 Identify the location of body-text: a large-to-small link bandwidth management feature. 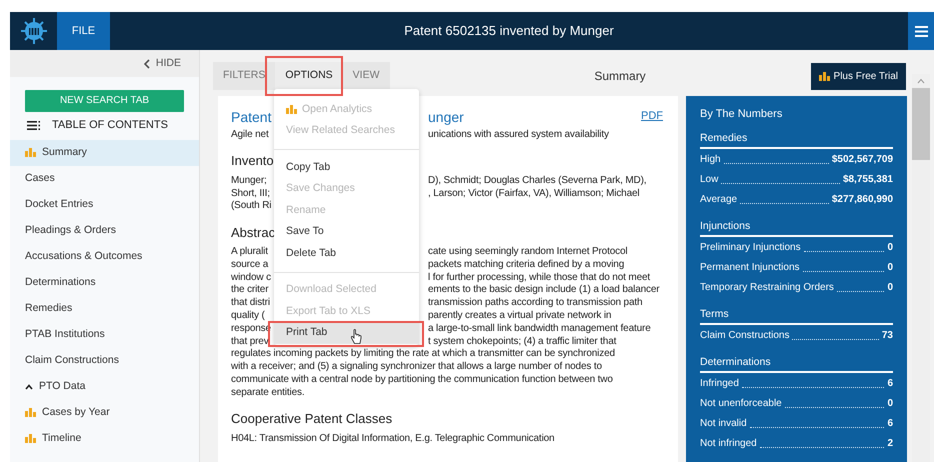
(539, 329).